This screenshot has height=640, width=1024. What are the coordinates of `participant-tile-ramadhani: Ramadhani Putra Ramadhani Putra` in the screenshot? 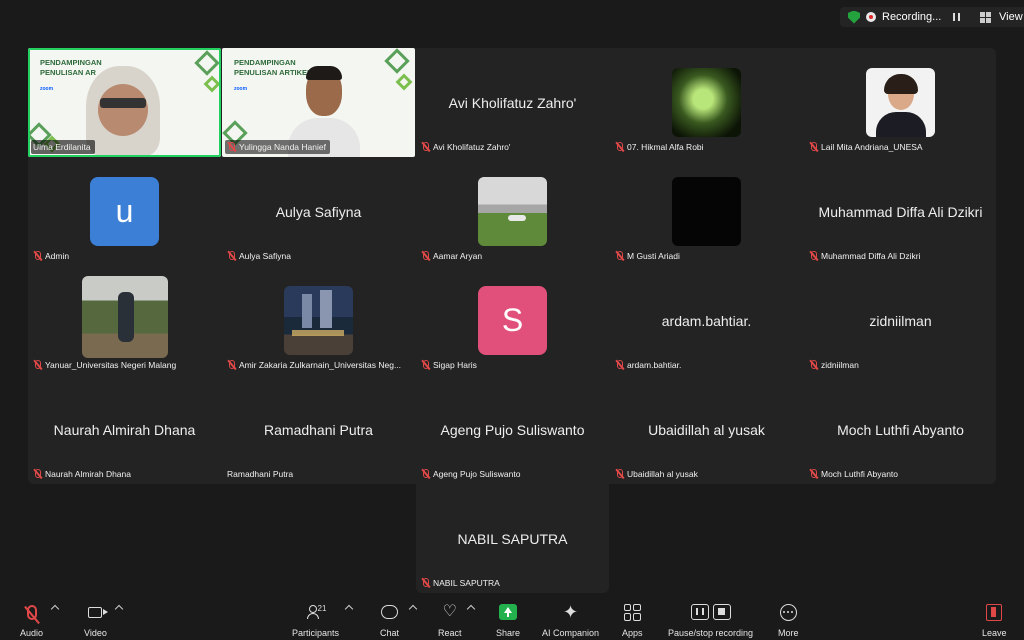 It's located at (318, 429).